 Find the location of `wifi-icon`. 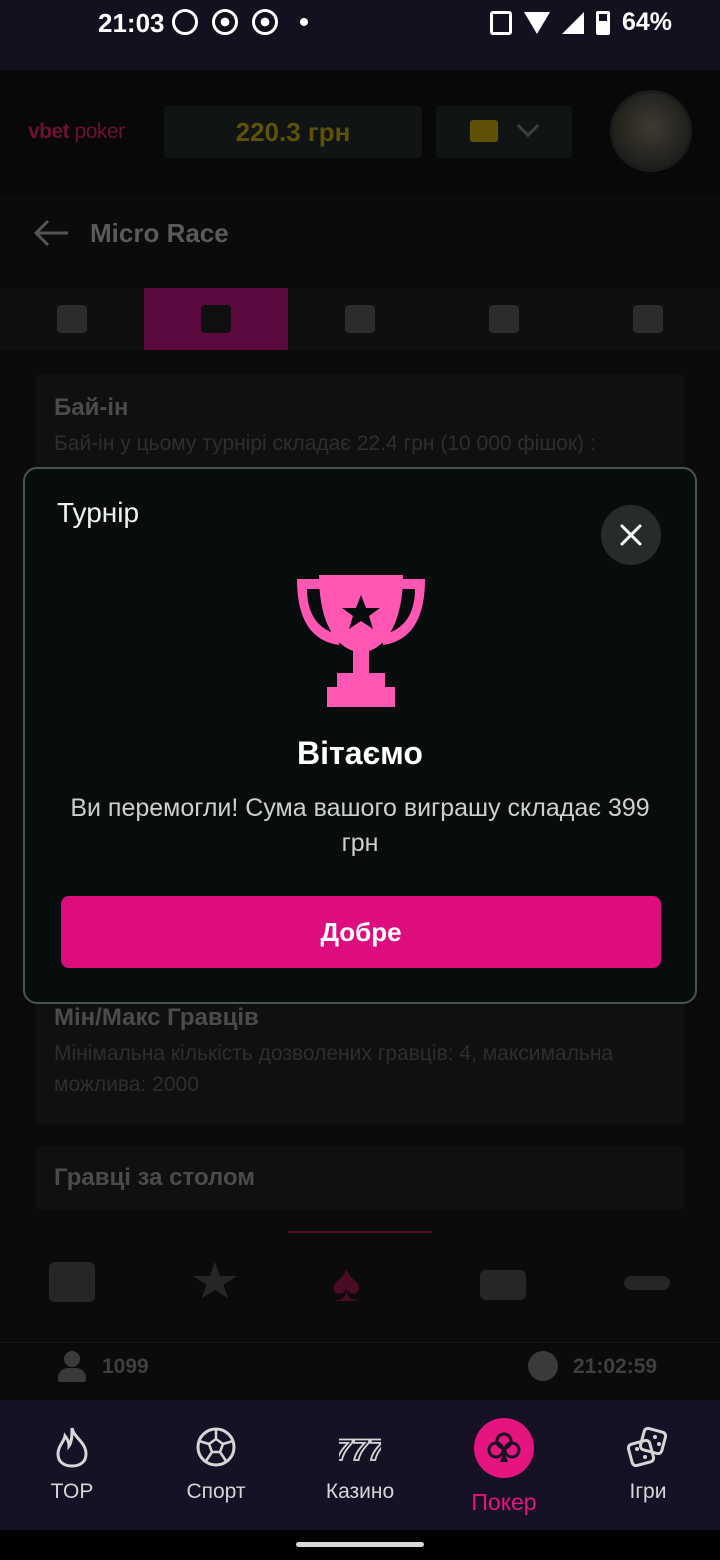

wifi-icon is located at coordinates (536, 22).